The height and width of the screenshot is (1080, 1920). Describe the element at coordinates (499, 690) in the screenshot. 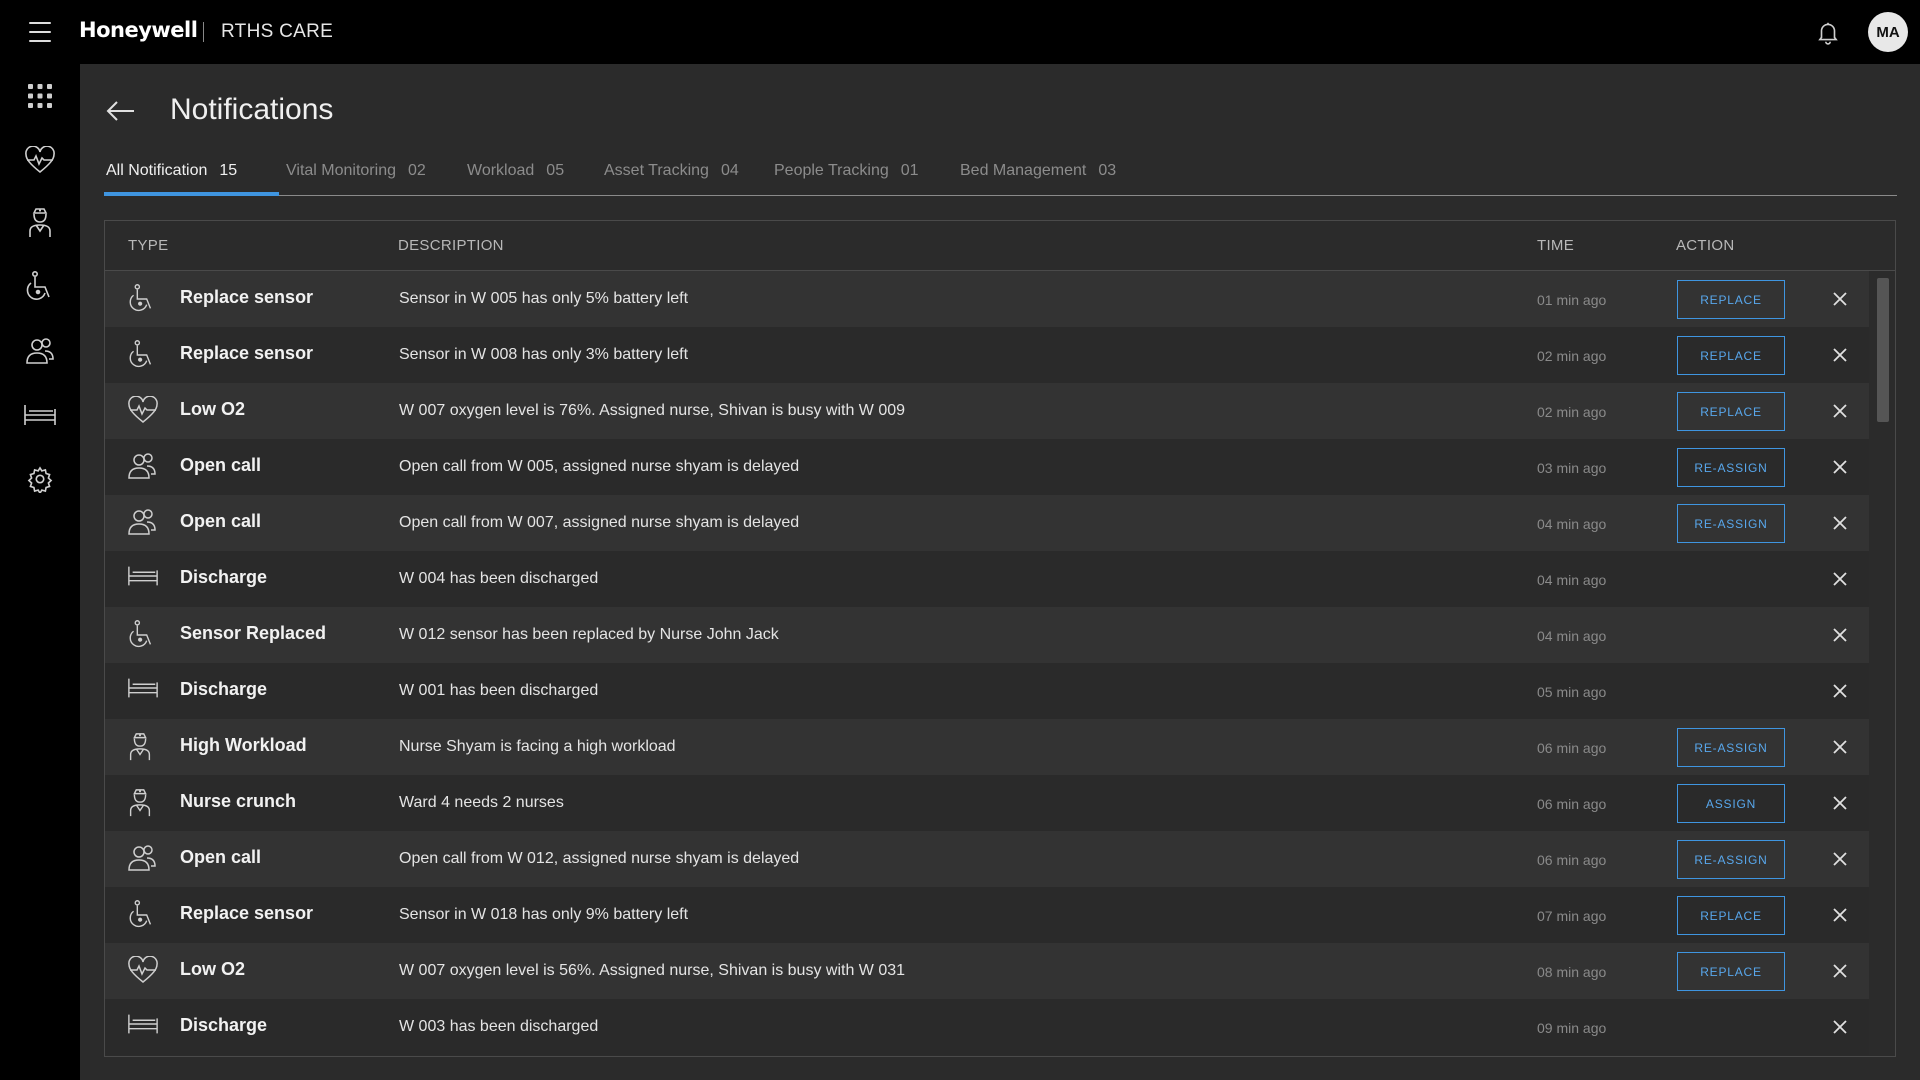

I see `notification-description: W 001 has been discharged` at that location.